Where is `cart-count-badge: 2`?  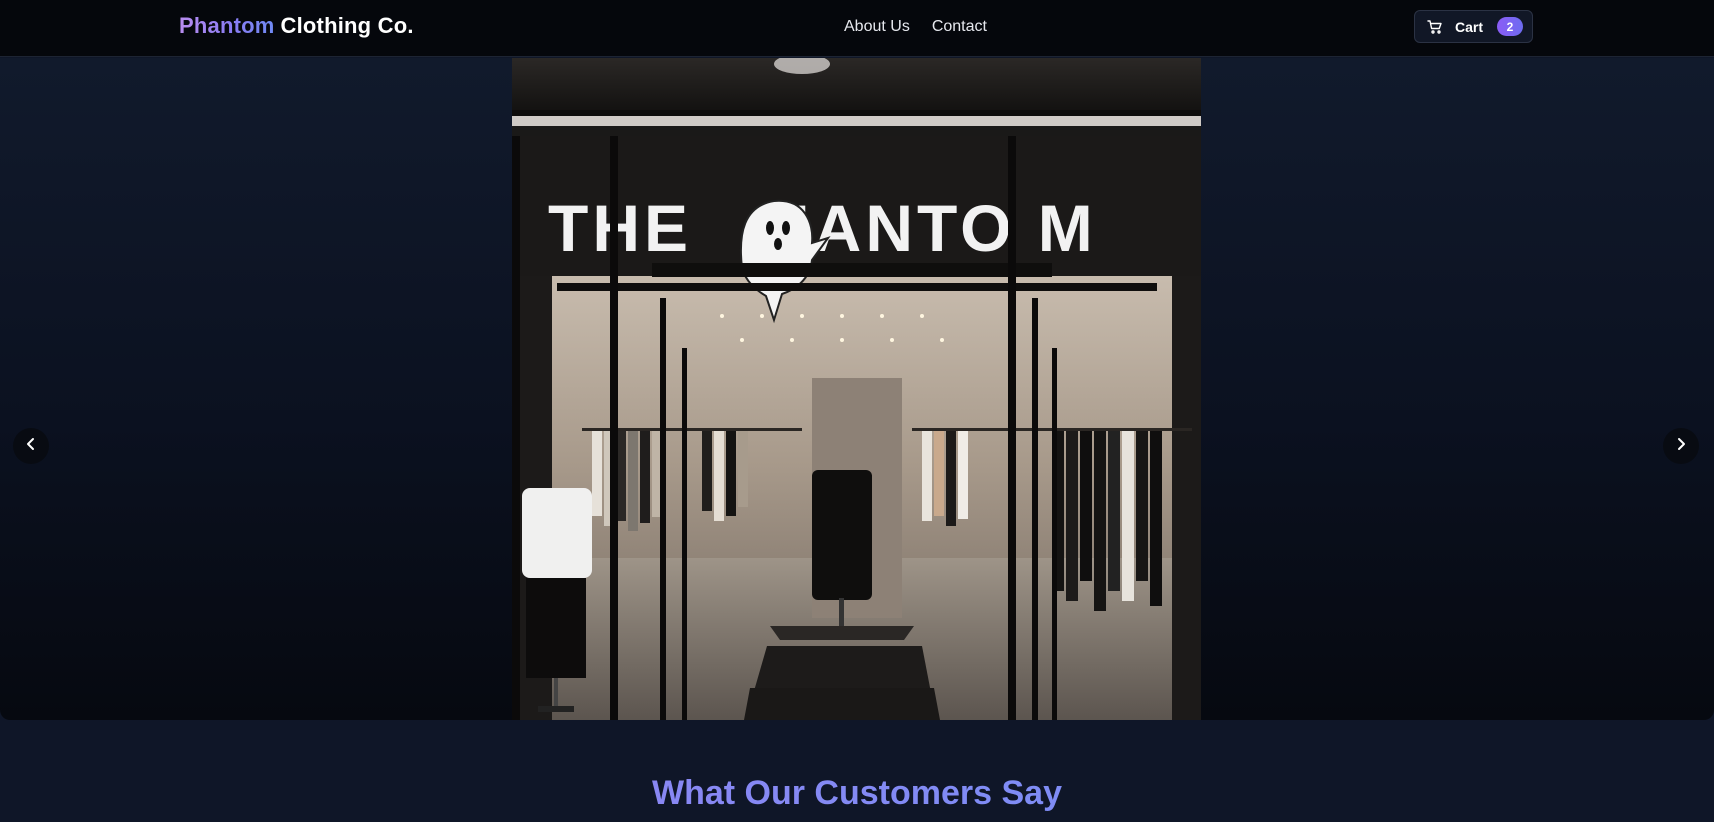 cart-count-badge: 2 is located at coordinates (1510, 26).